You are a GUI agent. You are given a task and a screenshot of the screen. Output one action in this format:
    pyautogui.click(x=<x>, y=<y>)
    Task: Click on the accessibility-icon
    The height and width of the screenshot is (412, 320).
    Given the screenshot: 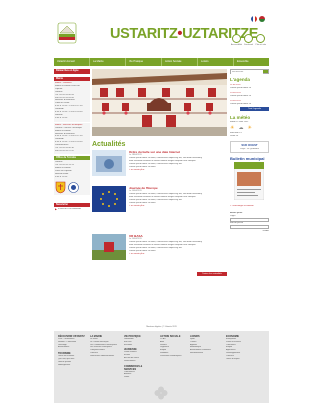 What is the action you would take?
    pyautogui.click(x=236, y=38)
    